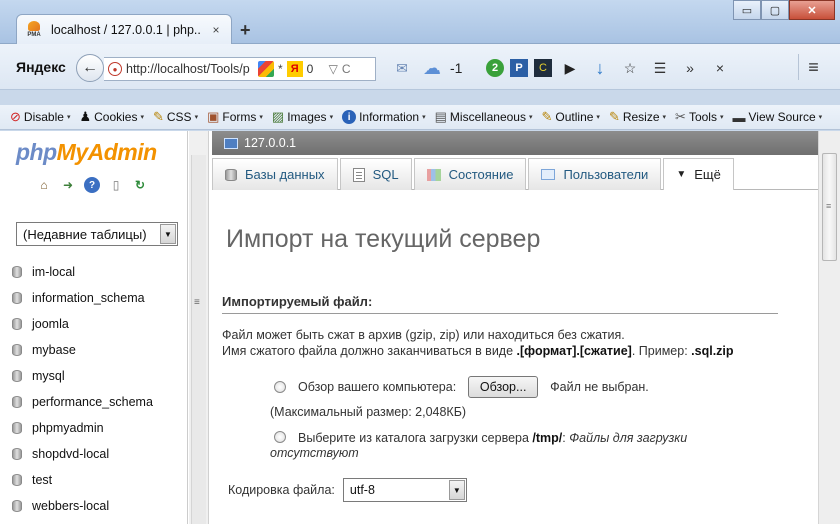  I want to click on database-name: performance_schema, so click(92, 402).